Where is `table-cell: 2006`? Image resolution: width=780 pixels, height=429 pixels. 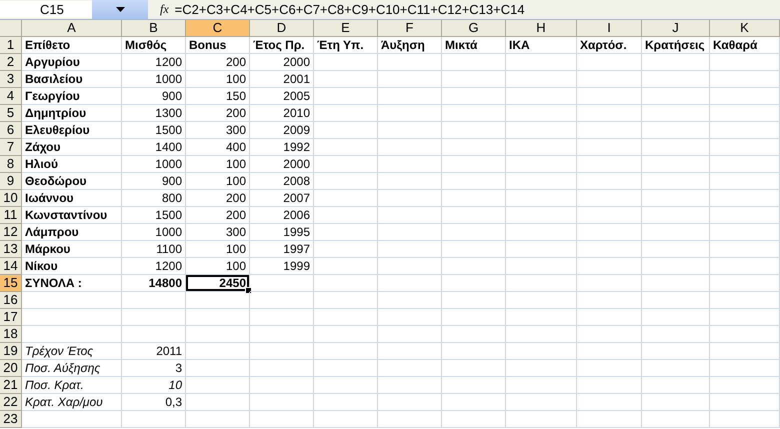
table-cell: 2006 is located at coordinates (282, 215).